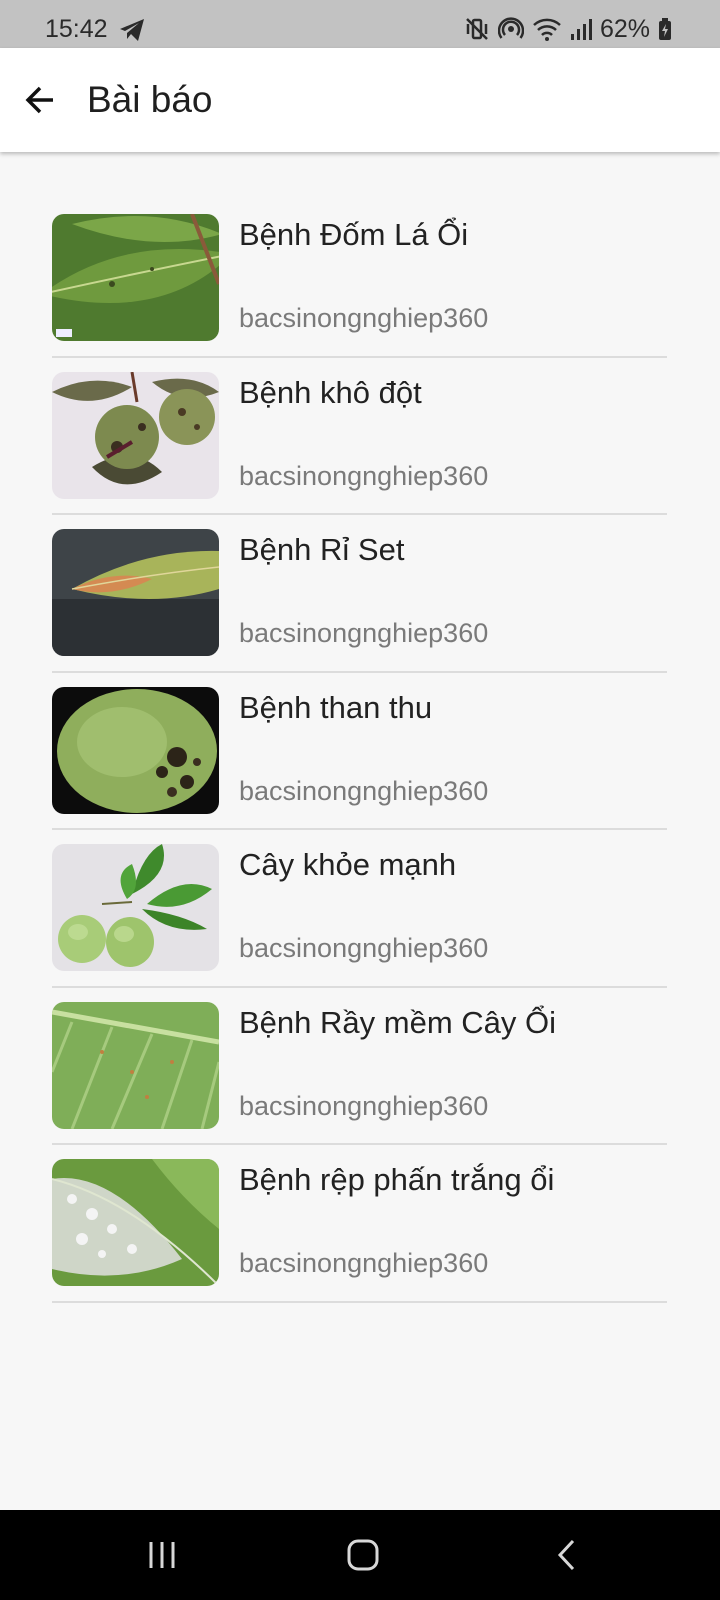  Describe the element at coordinates (581, 29) in the screenshot. I see `signal-icon` at that location.